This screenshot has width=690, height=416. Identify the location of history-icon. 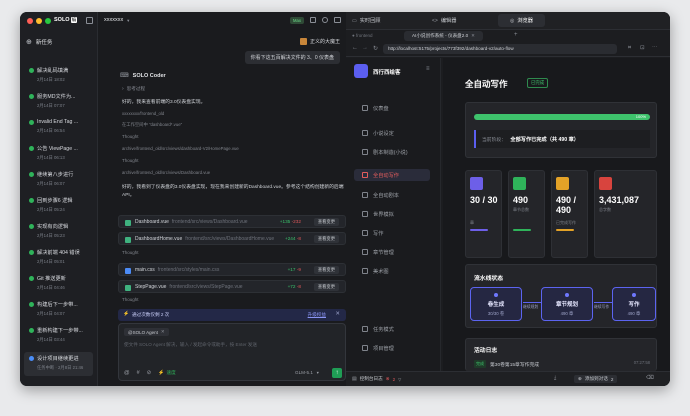
(325, 20).